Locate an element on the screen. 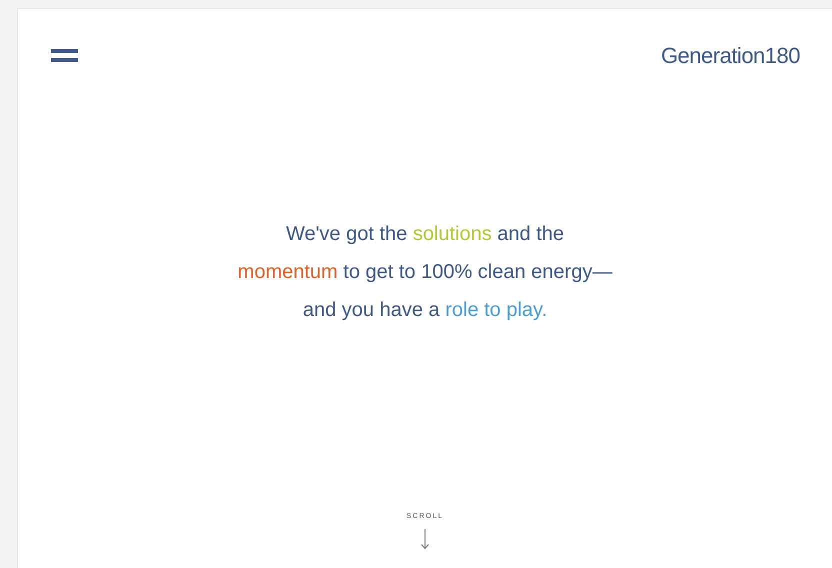  logo: Generation180 is located at coordinates (730, 55).